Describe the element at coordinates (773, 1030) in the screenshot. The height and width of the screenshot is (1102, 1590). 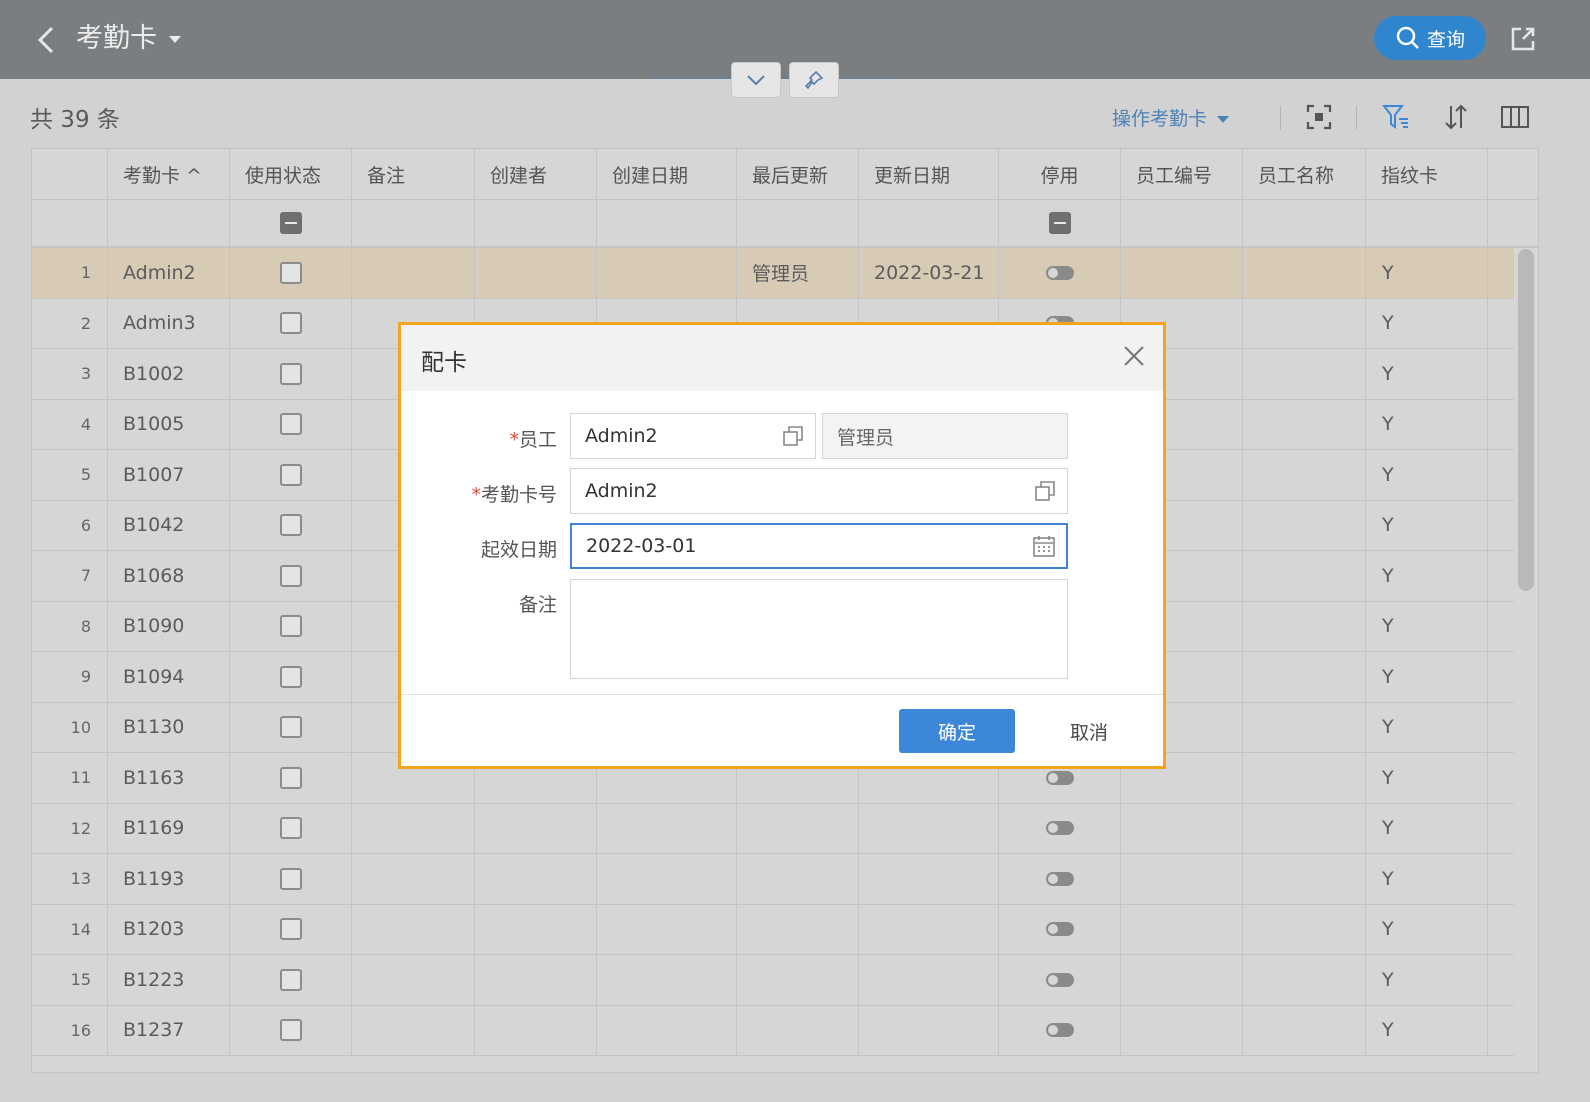
I see `table-row: 16 B1237 Y` at that location.